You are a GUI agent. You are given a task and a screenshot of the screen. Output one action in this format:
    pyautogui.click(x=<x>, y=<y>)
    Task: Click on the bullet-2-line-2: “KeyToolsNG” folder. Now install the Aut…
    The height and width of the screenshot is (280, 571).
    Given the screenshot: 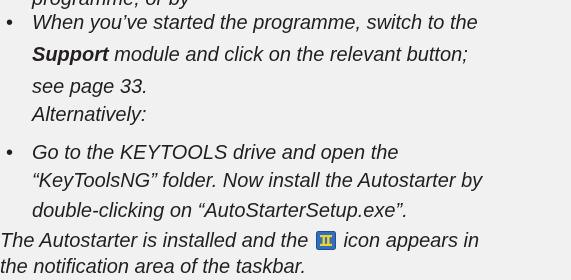 What is the action you would take?
    pyautogui.click(x=257, y=181)
    